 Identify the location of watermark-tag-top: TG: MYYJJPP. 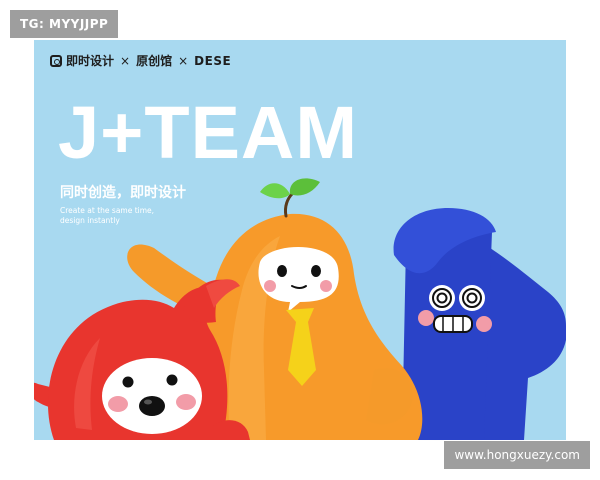
(64, 24).